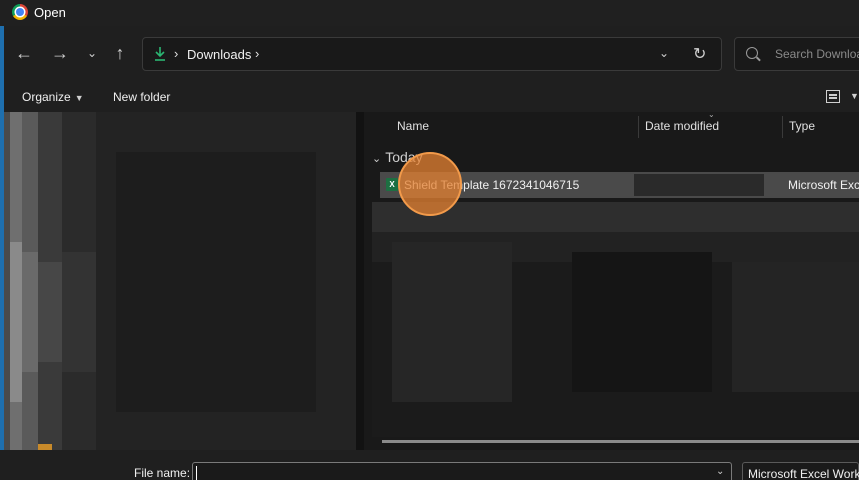 The height and width of the screenshot is (480, 859). What do you see at coordinates (462, 471) in the screenshot?
I see `file-name-input` at bounding box center [462, 471].